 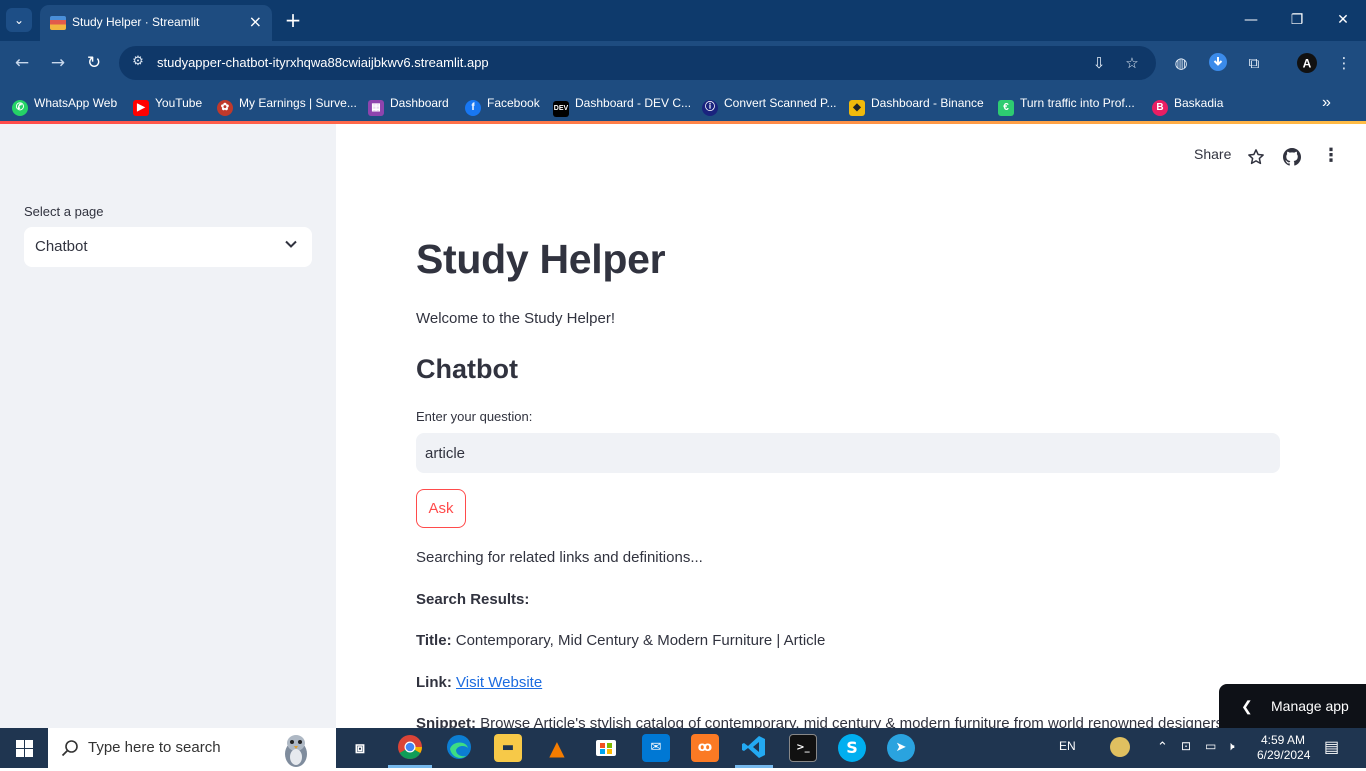 What do you see at coordinates (1251, 20) in the screenshot?
I see `minimize-button: —` at bounding box center [1251, 20].